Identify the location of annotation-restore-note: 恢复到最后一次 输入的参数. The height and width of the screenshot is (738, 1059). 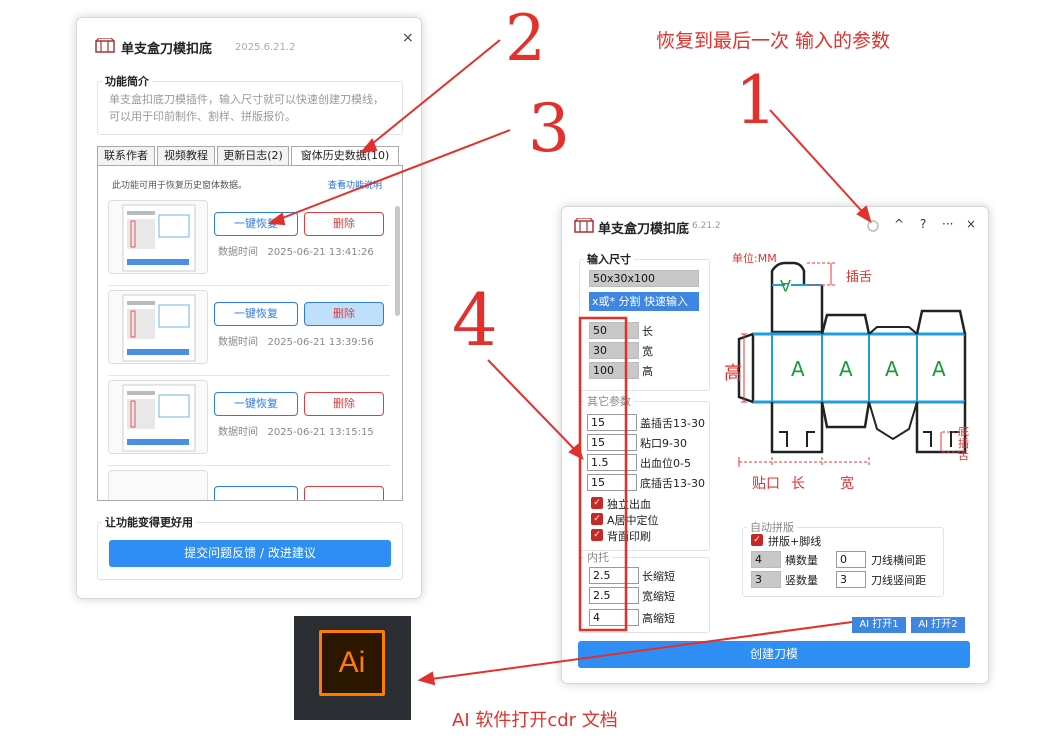
(773, 41).